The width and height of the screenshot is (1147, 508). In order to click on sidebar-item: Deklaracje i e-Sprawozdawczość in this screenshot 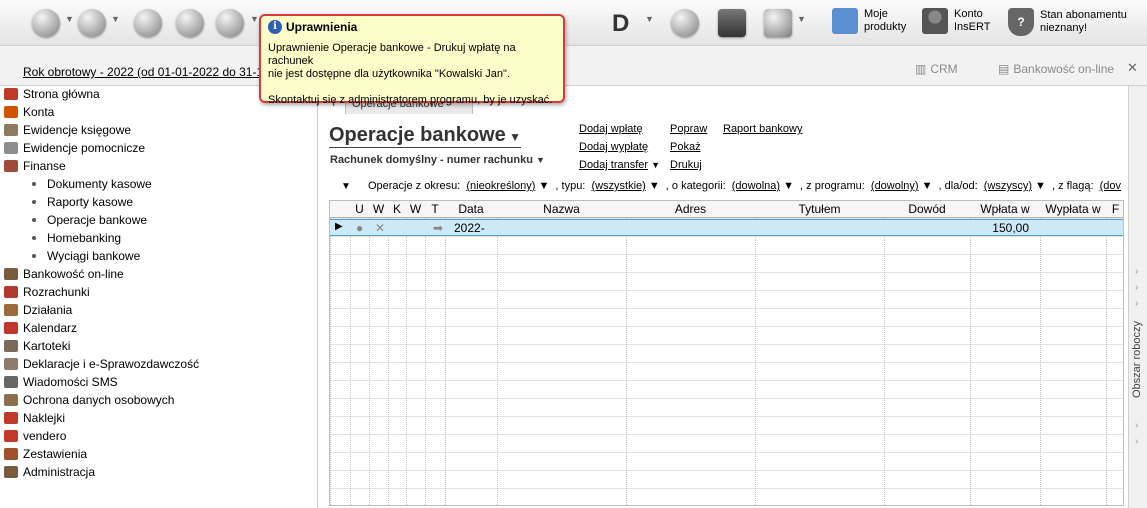, I will do `click(101, 364)`.